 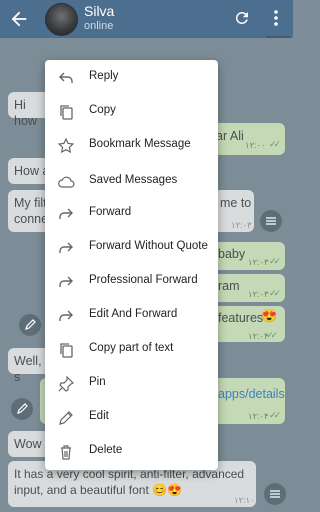 I want to click on message-bubble: baby ۱۲:۰۳ ✓✓, so click(x=248, y=256).